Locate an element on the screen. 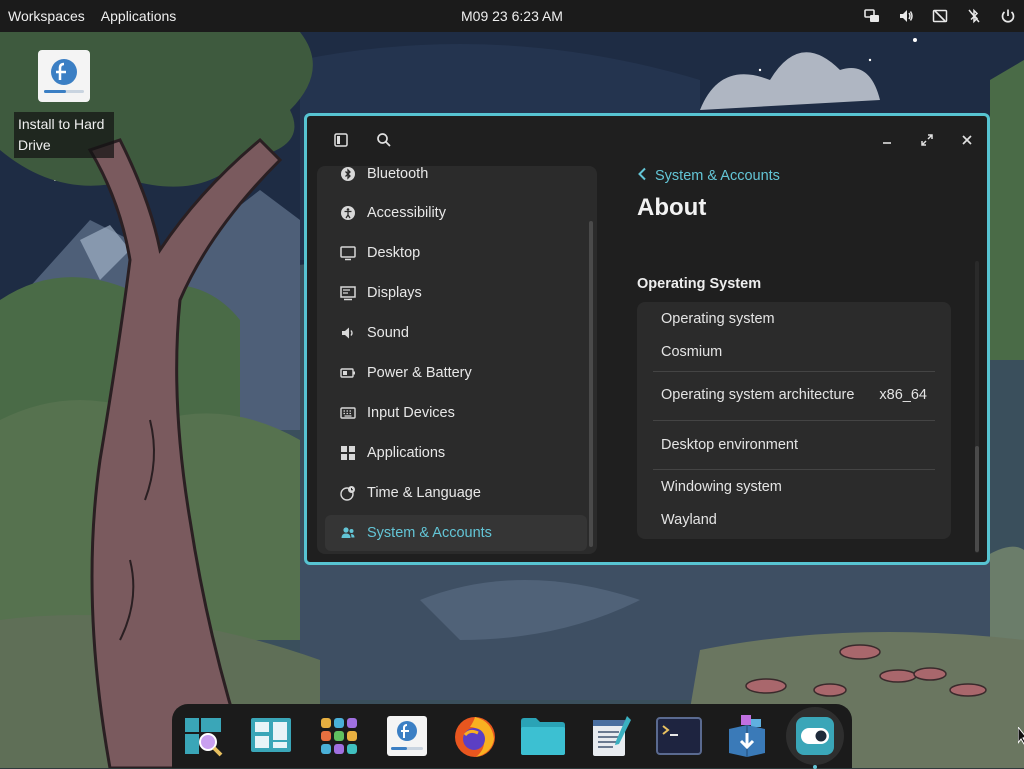 Image resolution: width=1024 pixels, height=769 pixels. dock is located at coordinates (512, 736).